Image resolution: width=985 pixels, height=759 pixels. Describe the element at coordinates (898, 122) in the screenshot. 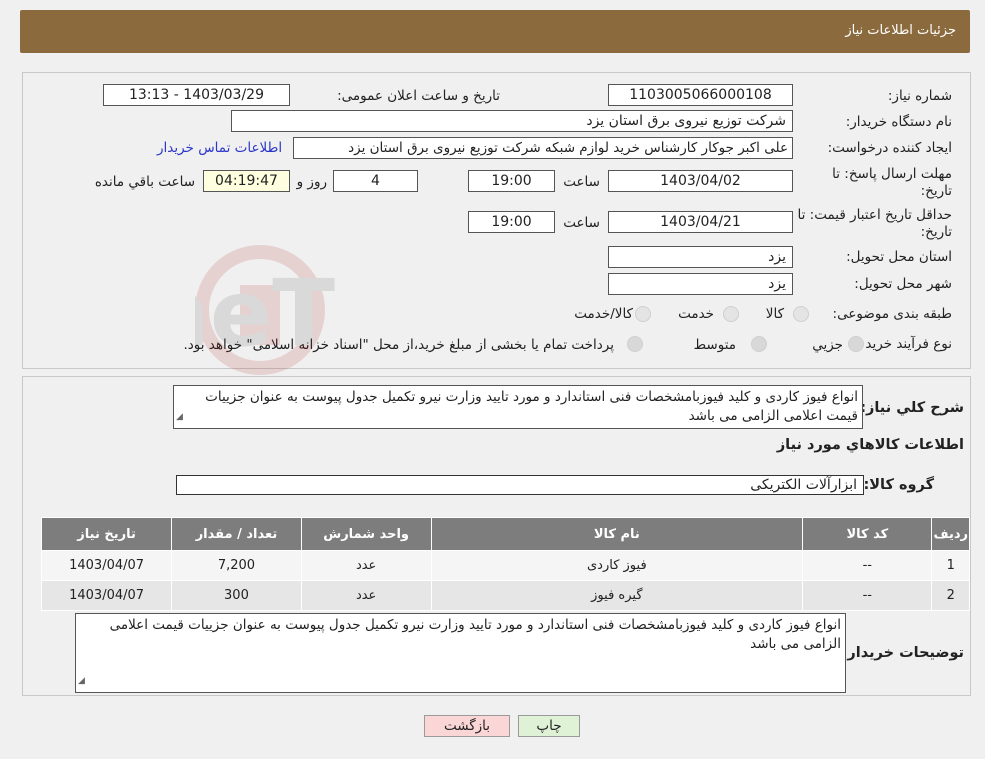

I see `buyer-org-label: نام دستگاه خریدار:` at that location.